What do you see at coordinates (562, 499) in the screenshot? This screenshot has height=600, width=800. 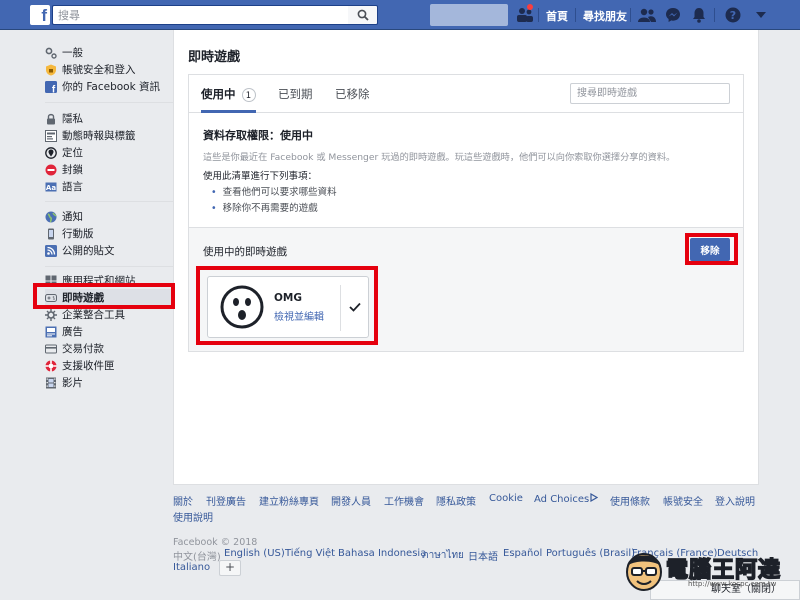 I see `footer-link-label: Ad Choices` at bounding box center [562, 499].